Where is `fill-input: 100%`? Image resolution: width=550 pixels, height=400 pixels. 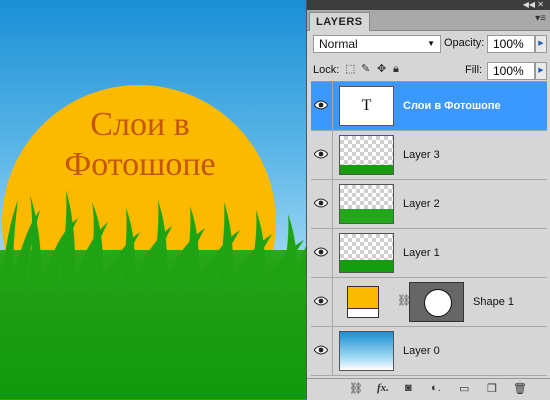 fill-input: 100% is located at coordinates (511, 71).